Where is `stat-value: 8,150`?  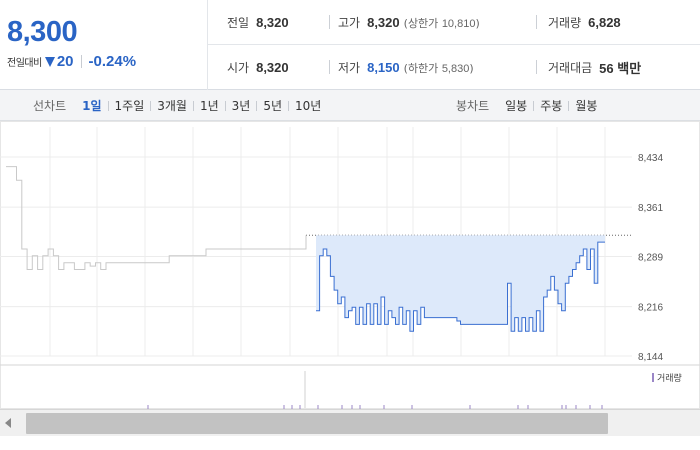 stat-value: 8,150 is located at coordinates (383, 67).